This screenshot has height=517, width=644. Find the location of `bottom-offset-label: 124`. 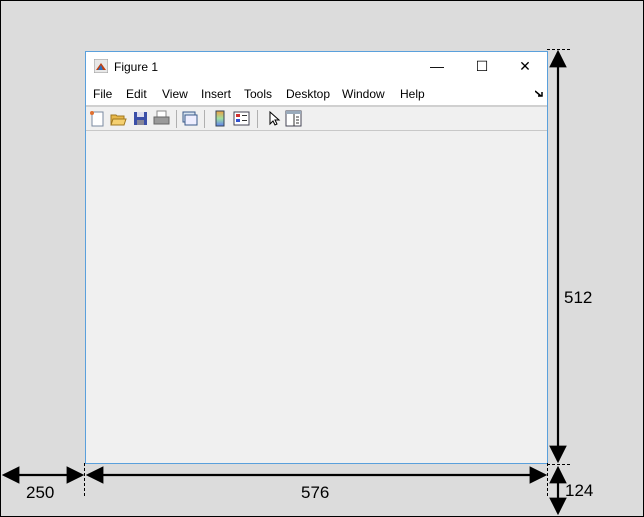

bottom-offset-label: 124 is located at coordinates (579, 490).